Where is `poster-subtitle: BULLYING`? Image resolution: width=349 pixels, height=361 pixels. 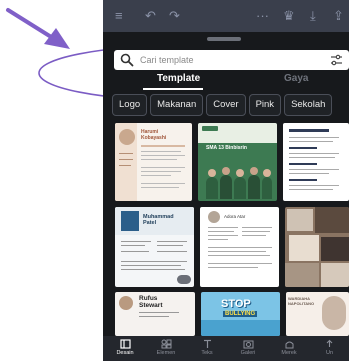 poster-subtitle: BULLYING is located at coordinates (240, 314).